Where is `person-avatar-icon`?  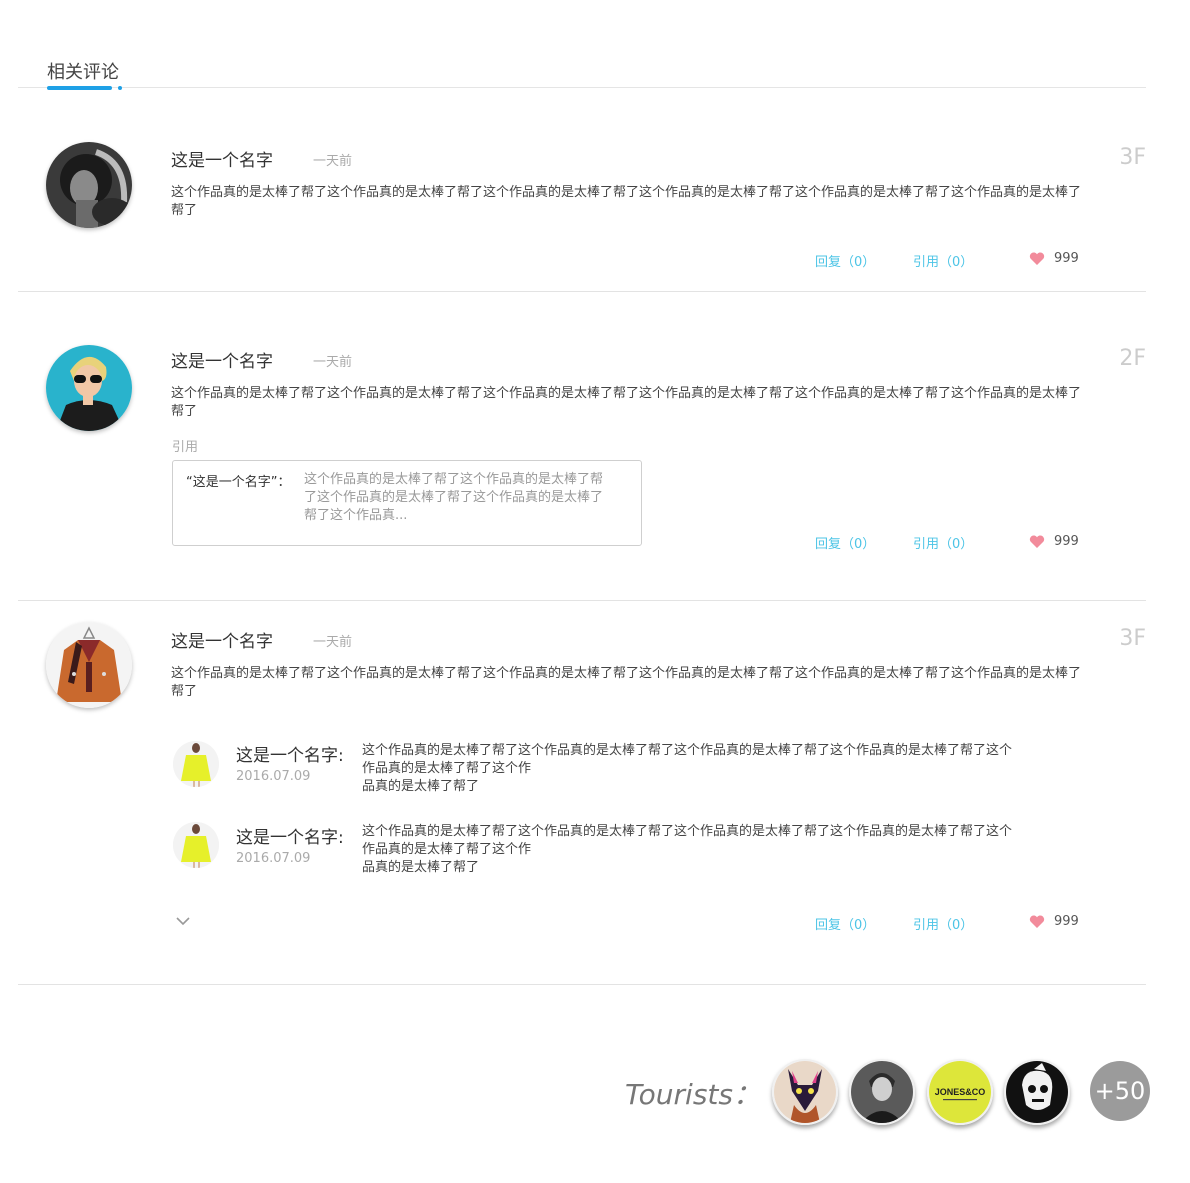
person-avatar-icon is located at coordinates (882, 1092).